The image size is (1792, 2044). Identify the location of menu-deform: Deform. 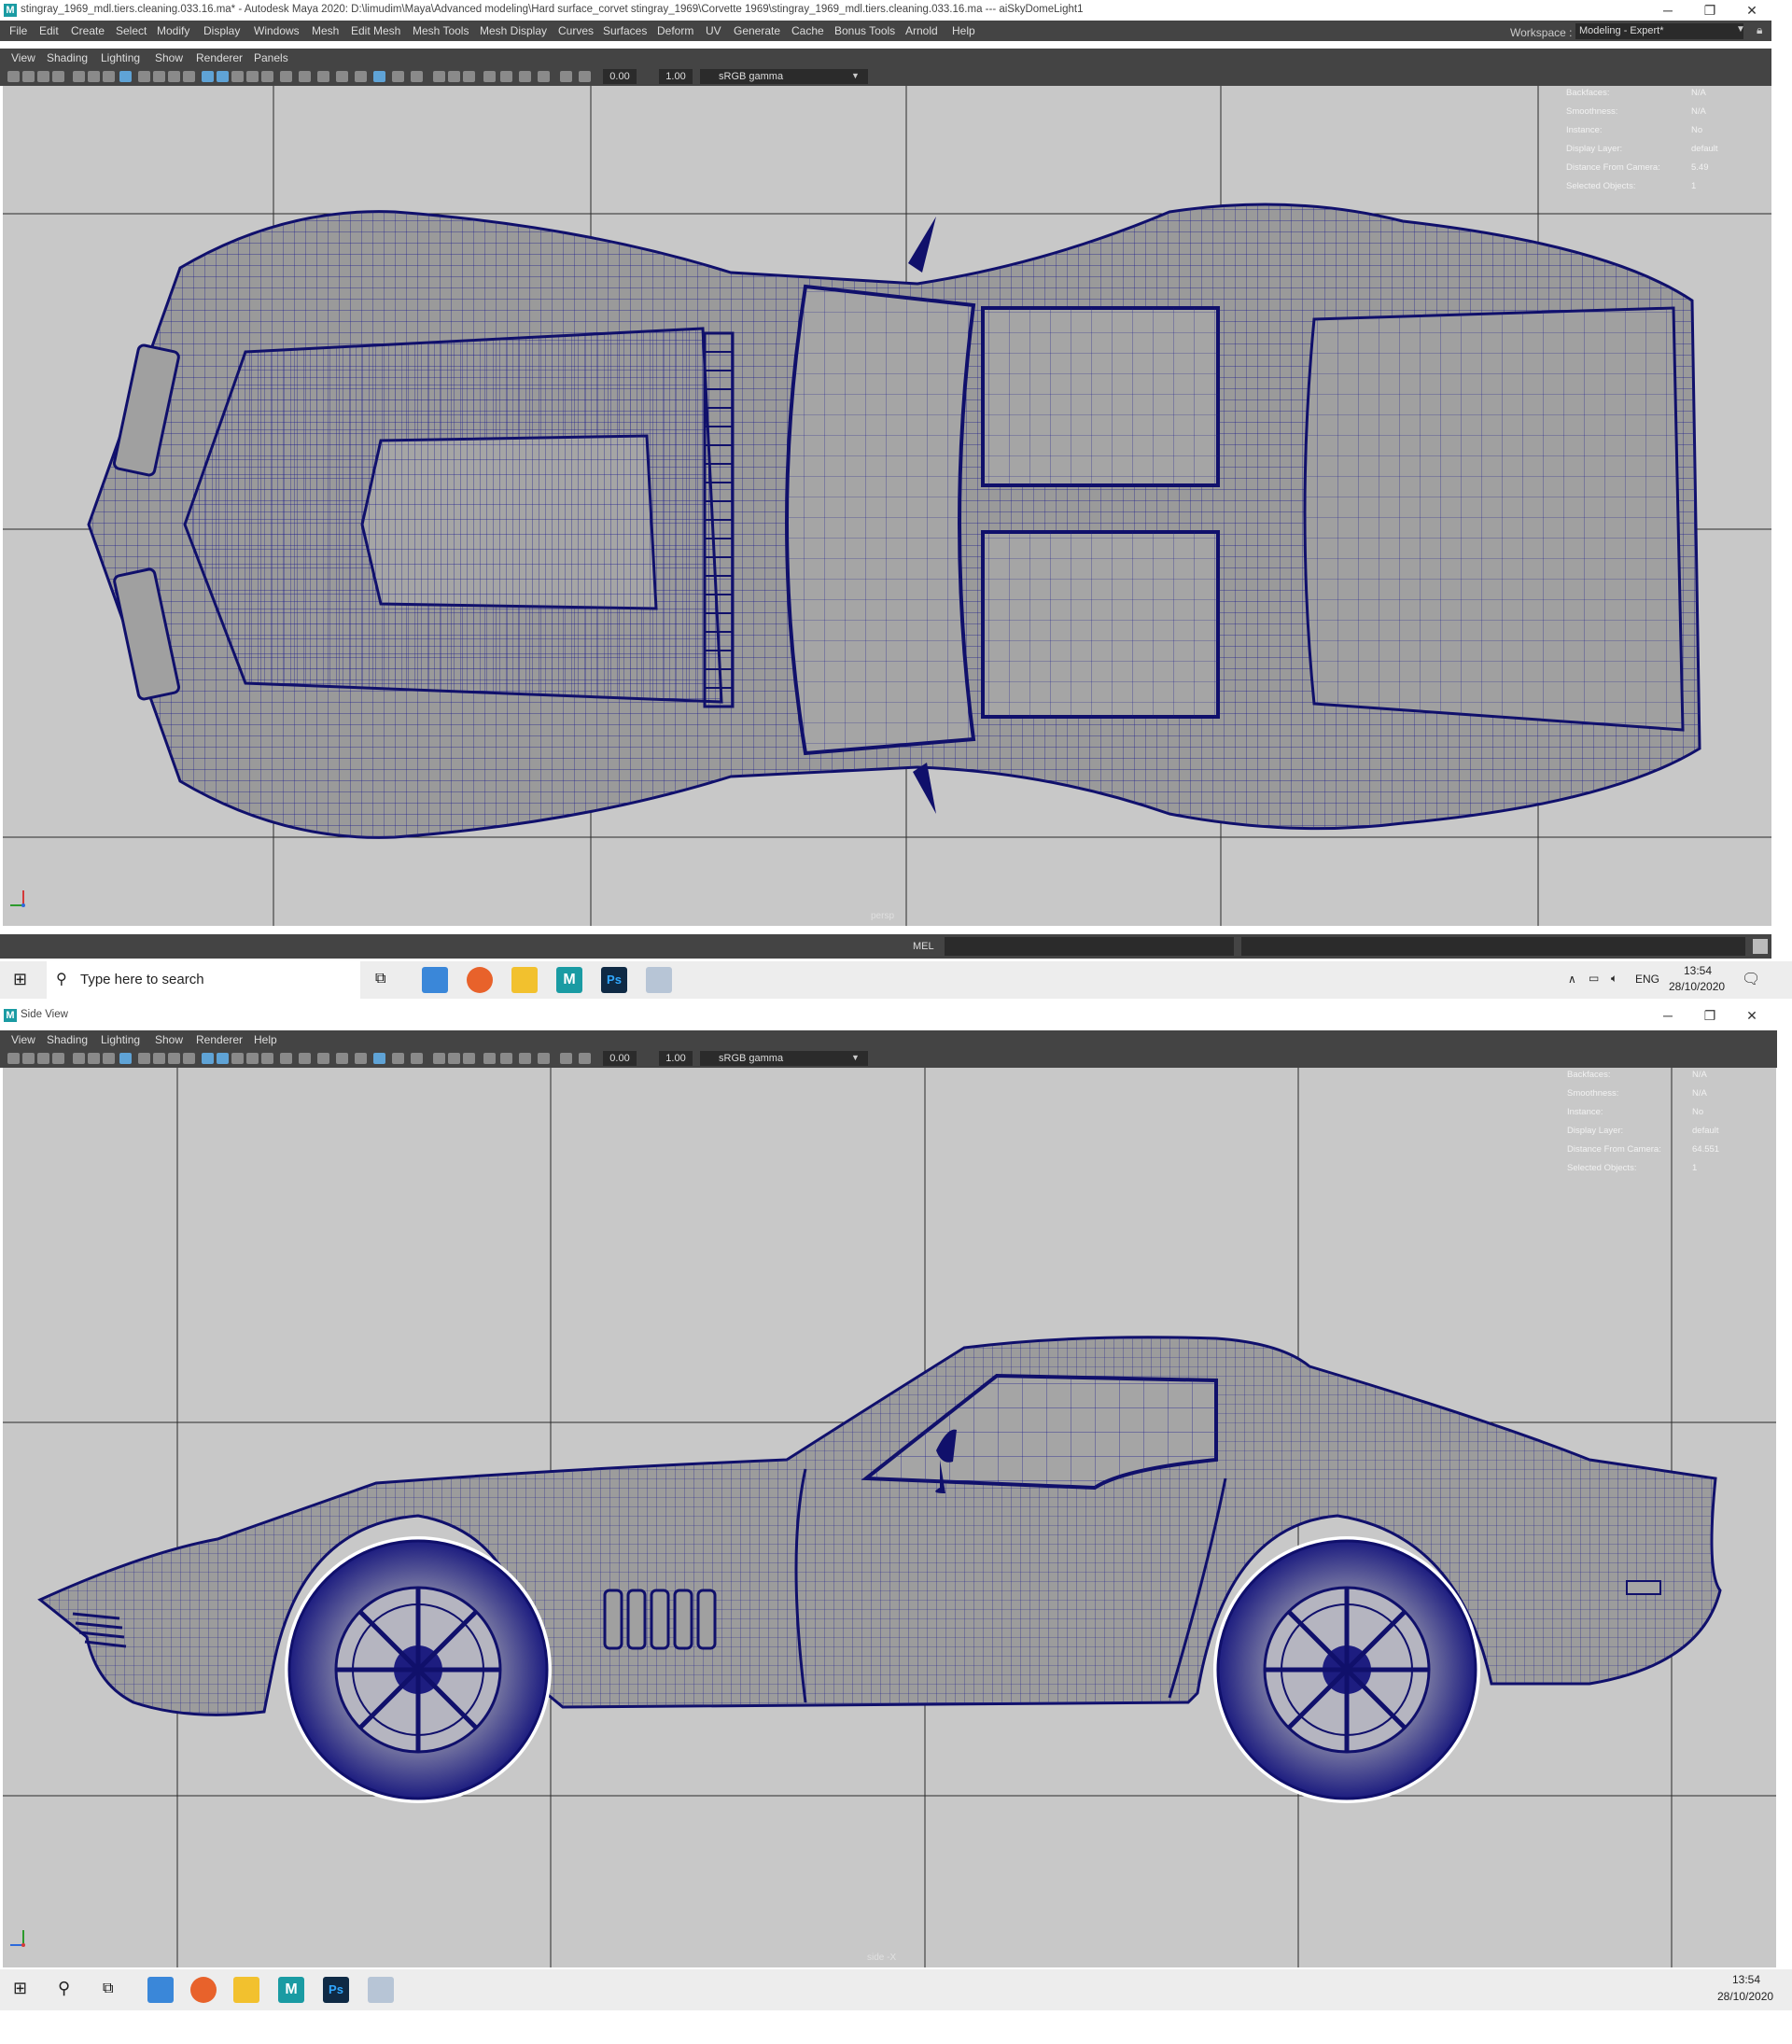
(675, 31).